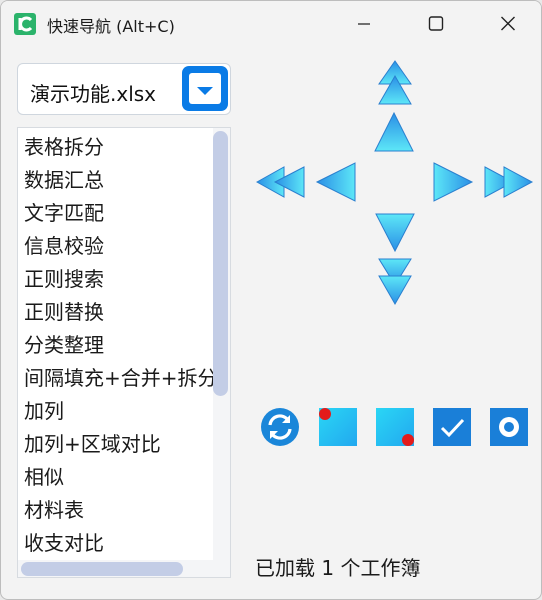 The width and height of the screenshot is (542, 600). I want to click on list-item: 相似, so click(44, 477).